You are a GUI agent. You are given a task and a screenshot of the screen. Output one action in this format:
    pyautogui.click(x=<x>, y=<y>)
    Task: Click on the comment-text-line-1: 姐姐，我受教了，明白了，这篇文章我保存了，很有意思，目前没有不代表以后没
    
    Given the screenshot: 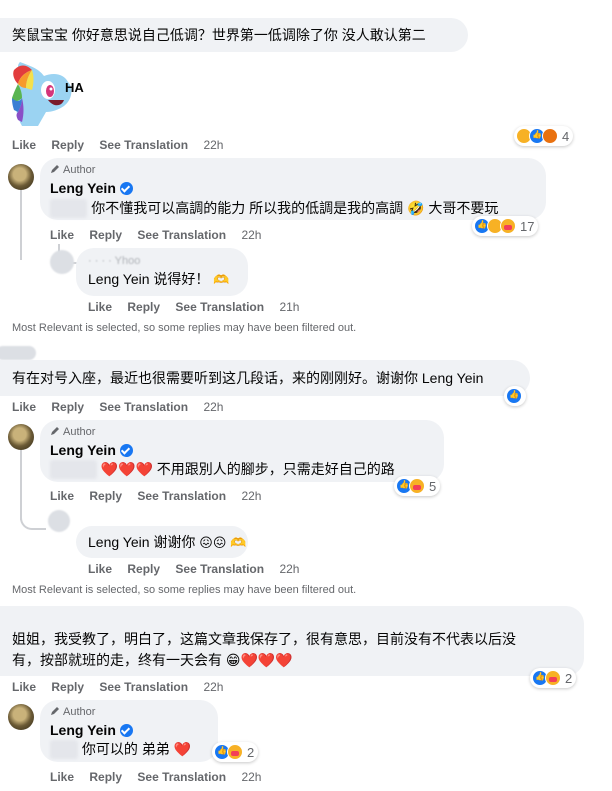 What is the action you would take?
    pyautogui.click(x=264, y=639)
    